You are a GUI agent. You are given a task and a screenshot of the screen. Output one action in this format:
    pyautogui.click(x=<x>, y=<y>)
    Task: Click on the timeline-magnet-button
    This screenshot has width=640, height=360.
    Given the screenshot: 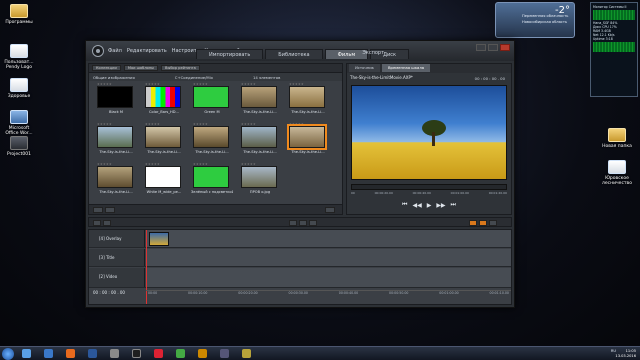 What is the action you would take?
    pyautogui.click(x=483, y=223)
    